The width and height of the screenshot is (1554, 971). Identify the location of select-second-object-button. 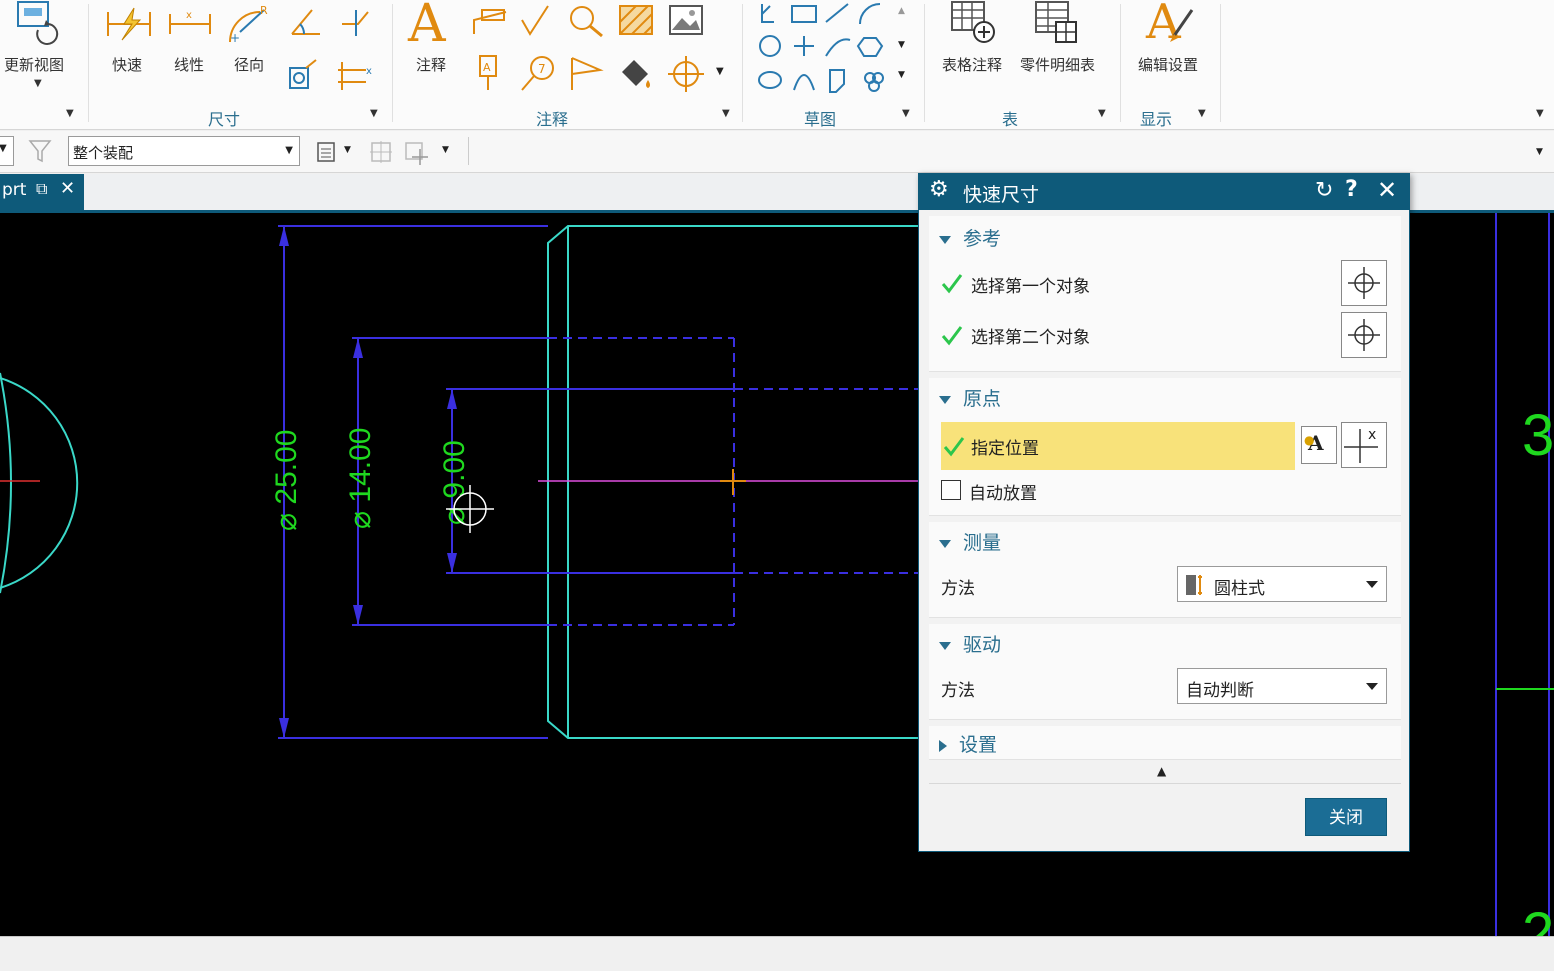
(1364, 335).